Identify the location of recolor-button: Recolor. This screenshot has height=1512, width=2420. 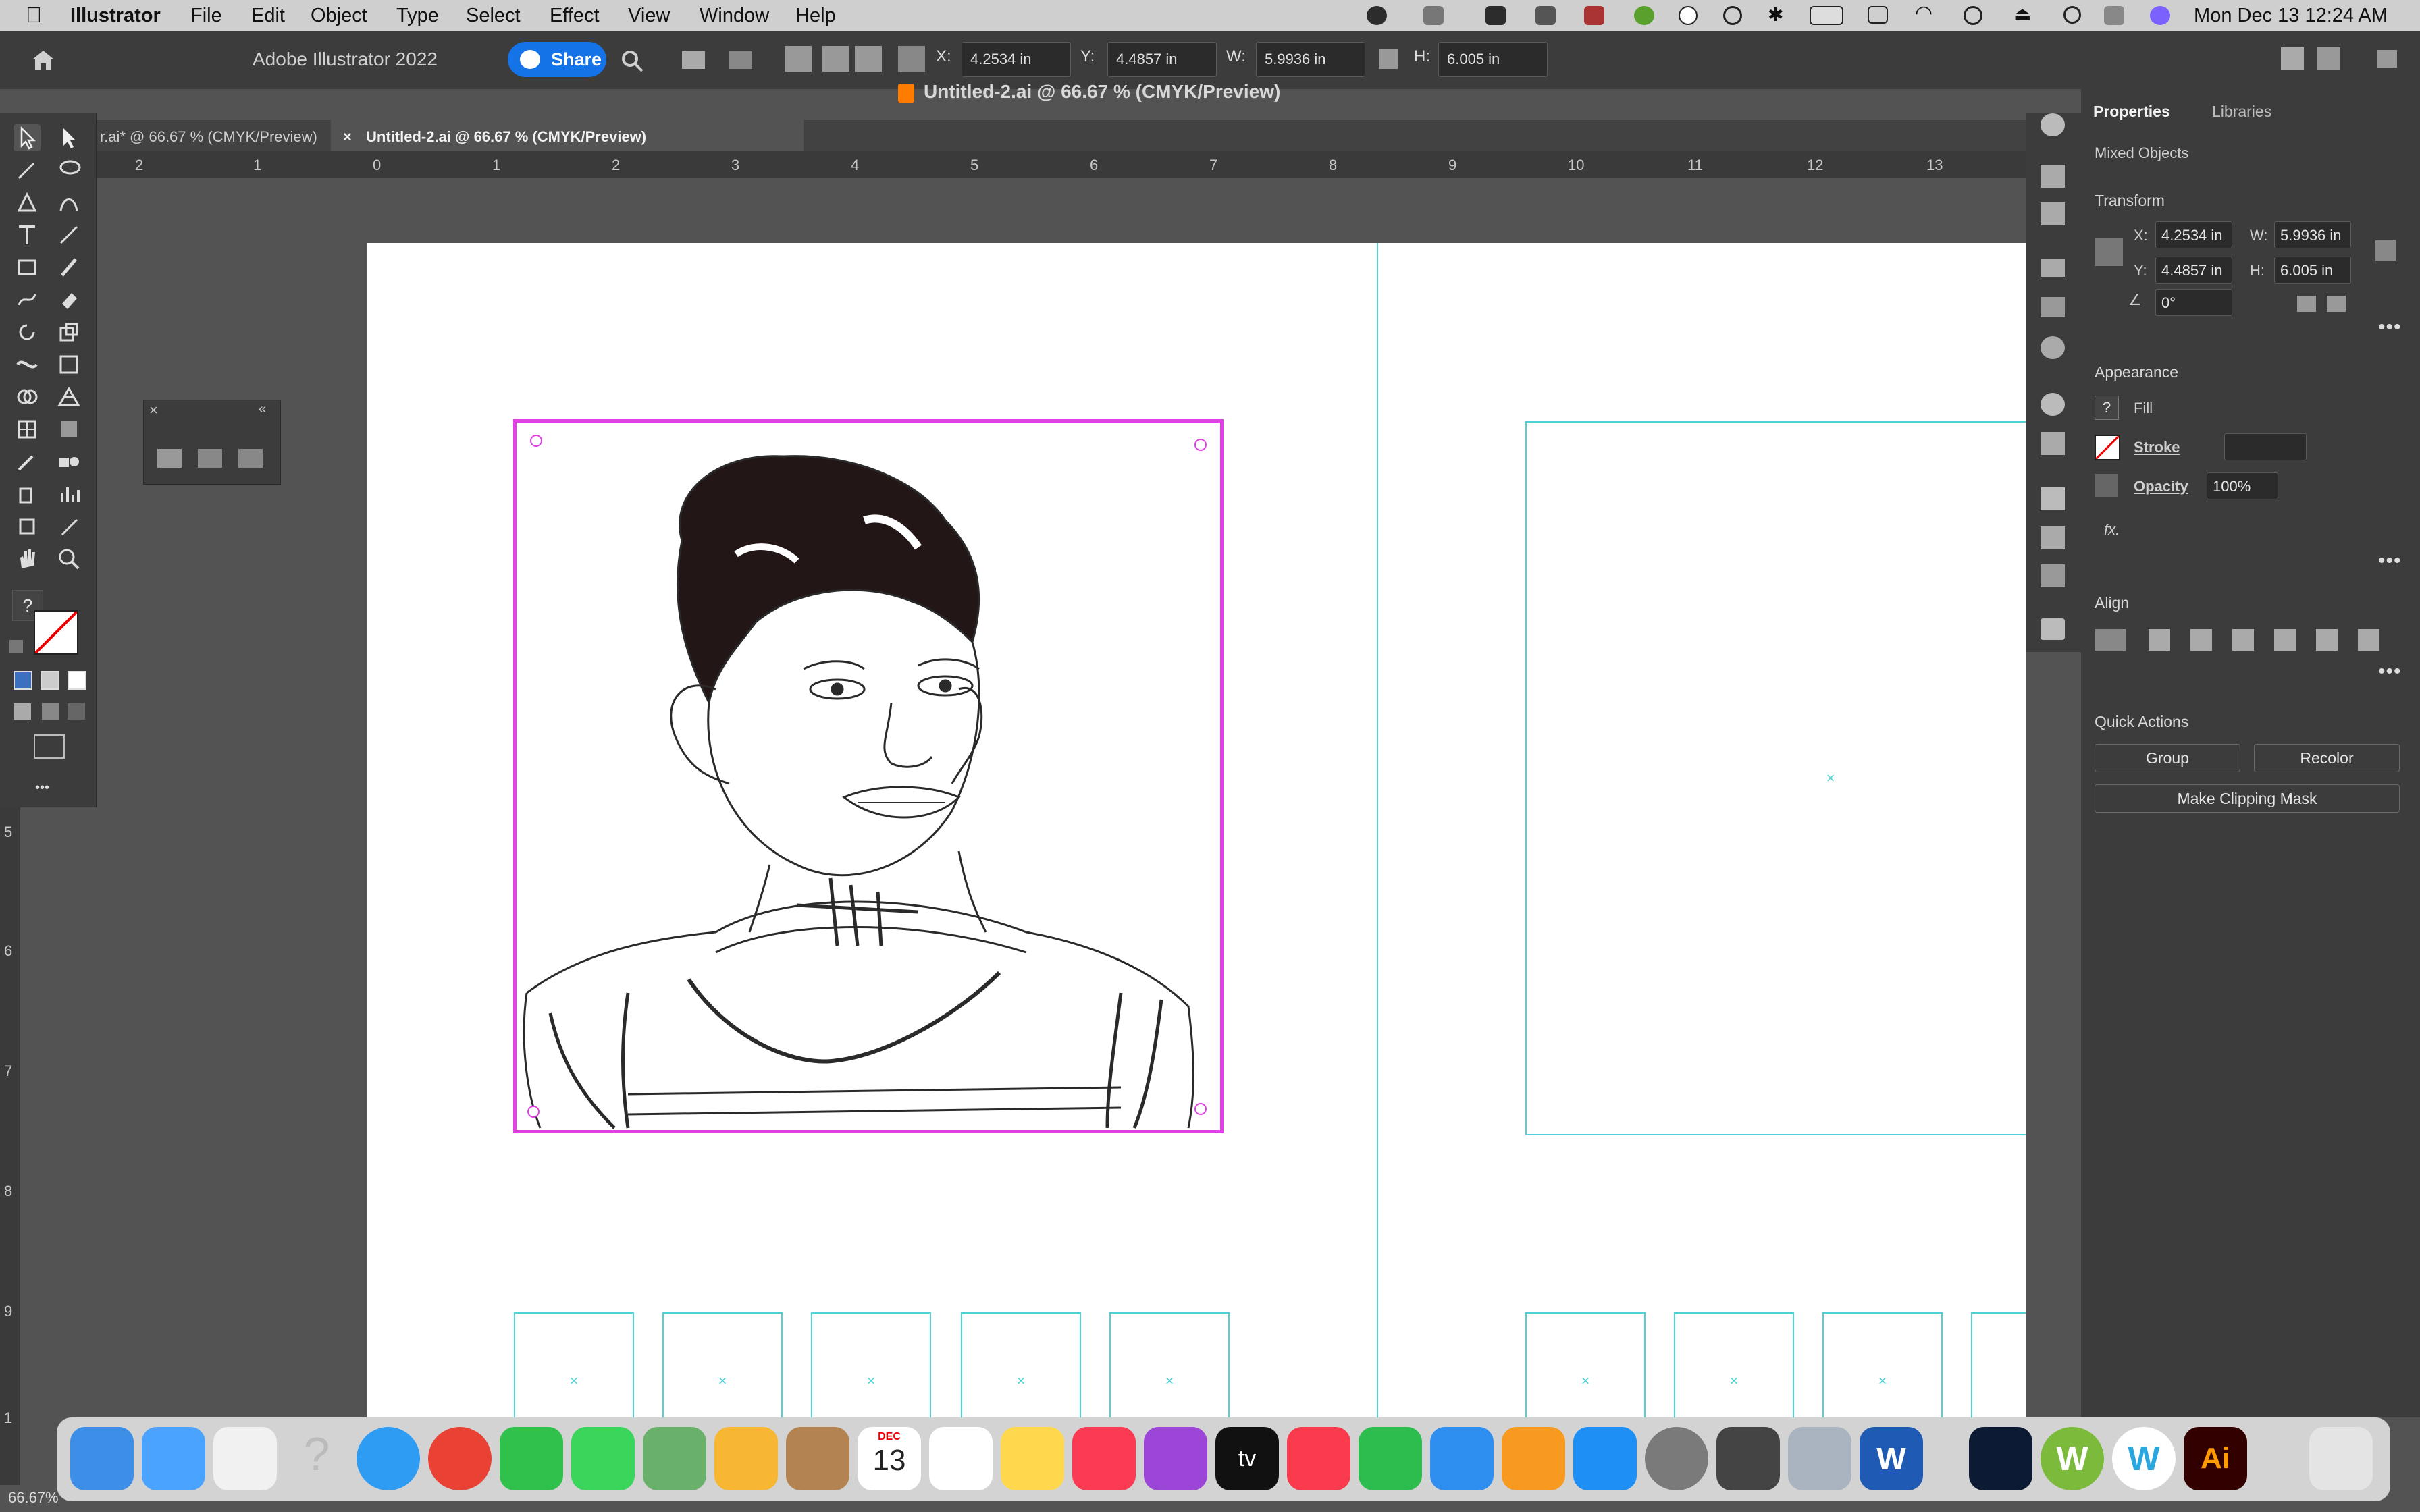
(2327, 758).